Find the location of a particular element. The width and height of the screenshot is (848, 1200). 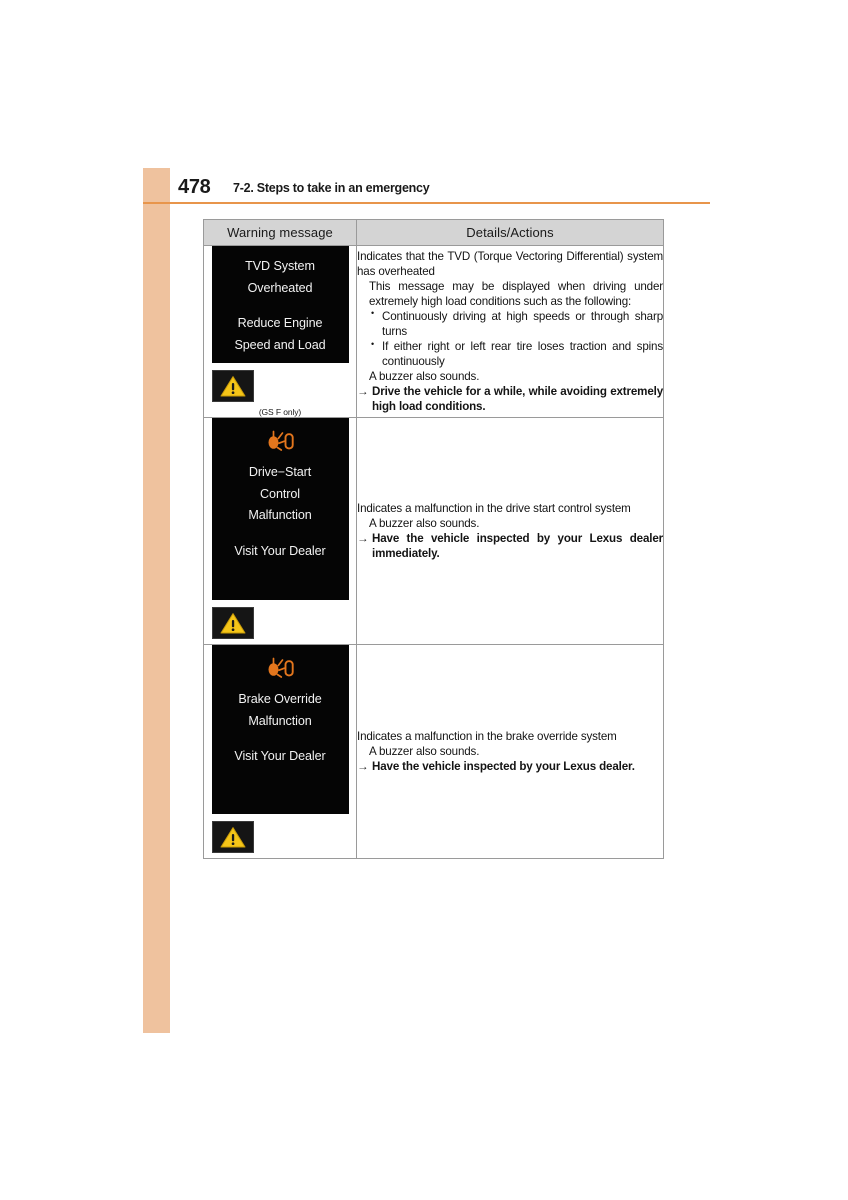

column-header-warning-message: Warning message is located at coordinates (280, 232).